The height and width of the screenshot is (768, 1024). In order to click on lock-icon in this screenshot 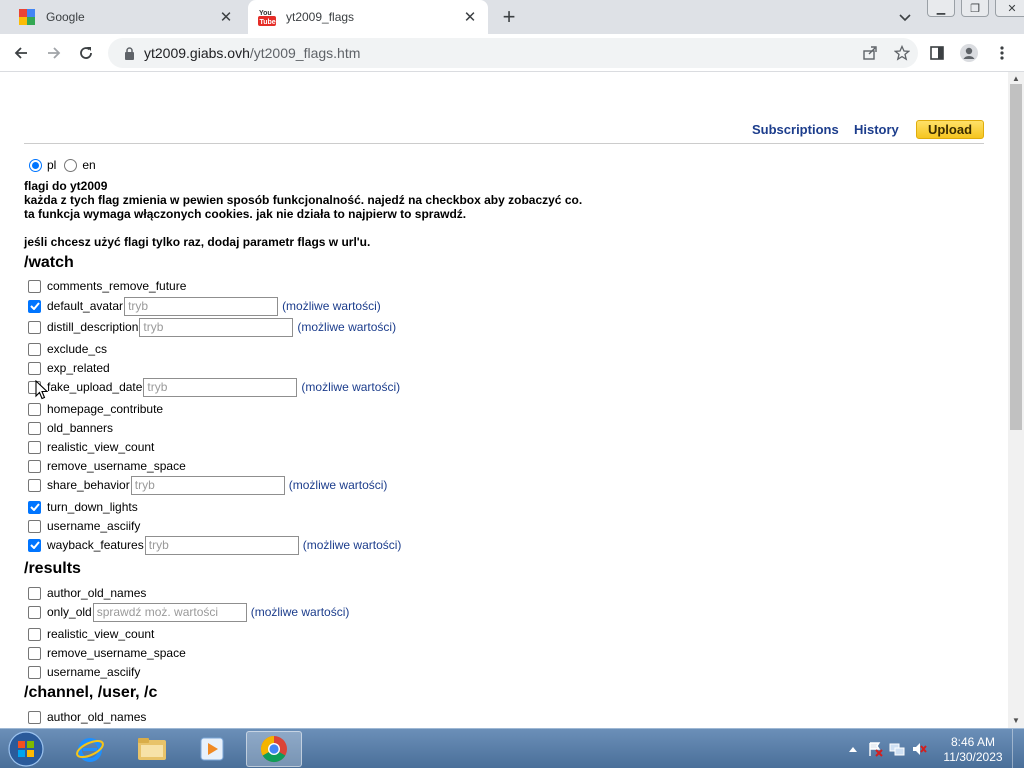, I will do `click(129, 53)`.